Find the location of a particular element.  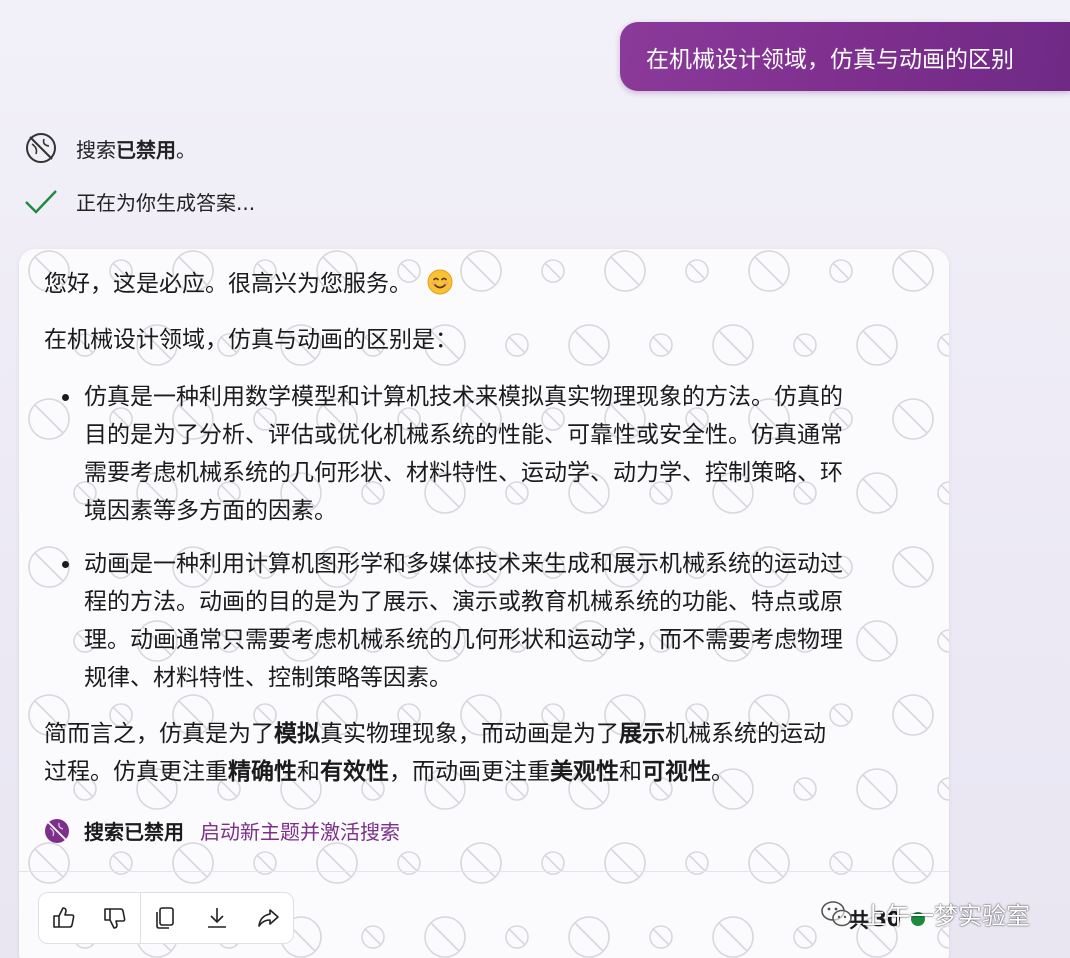

wechat-watermark: 上午一梦实验室 is located at coordinates (925, 913).